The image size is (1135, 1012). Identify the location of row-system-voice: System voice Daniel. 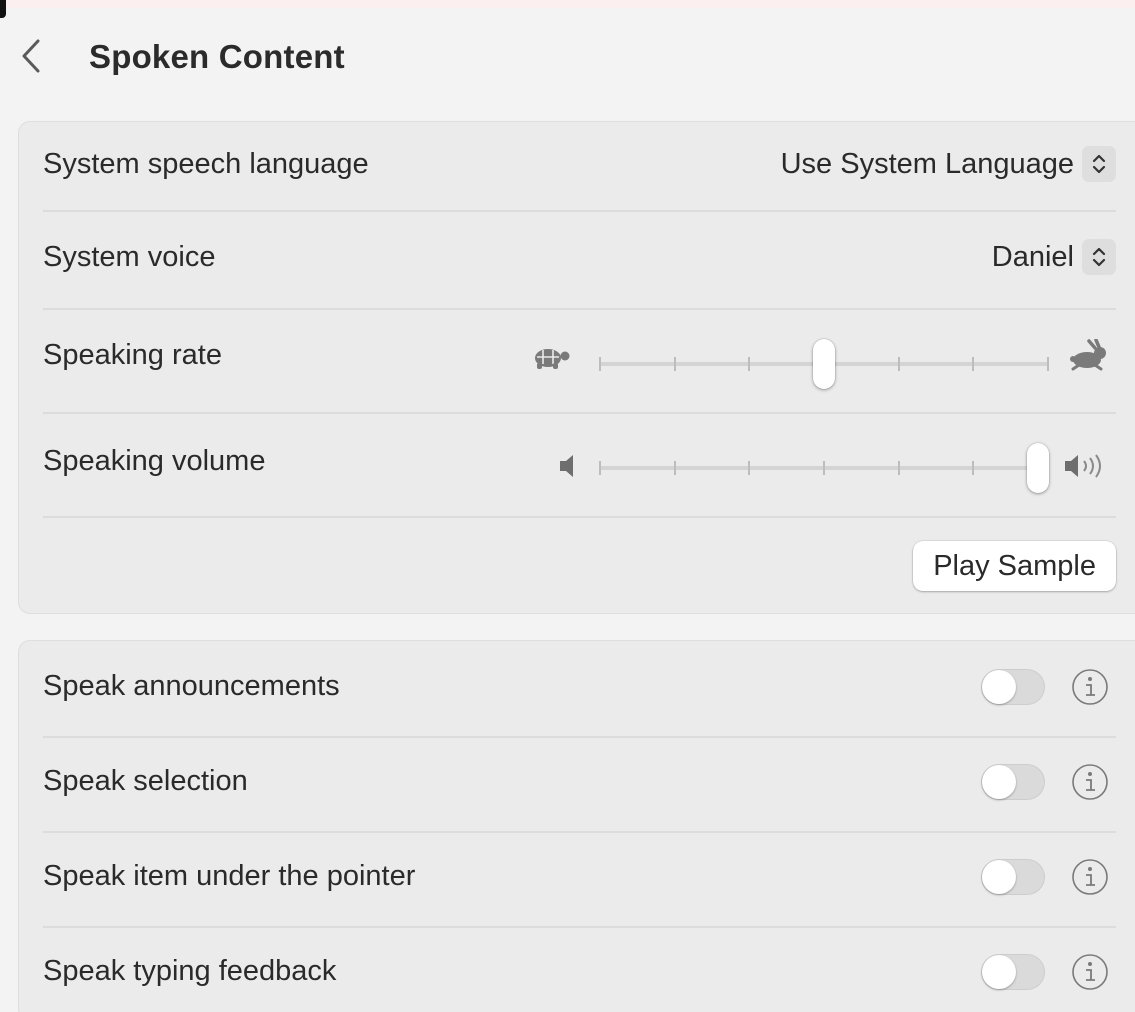
(579, 259).